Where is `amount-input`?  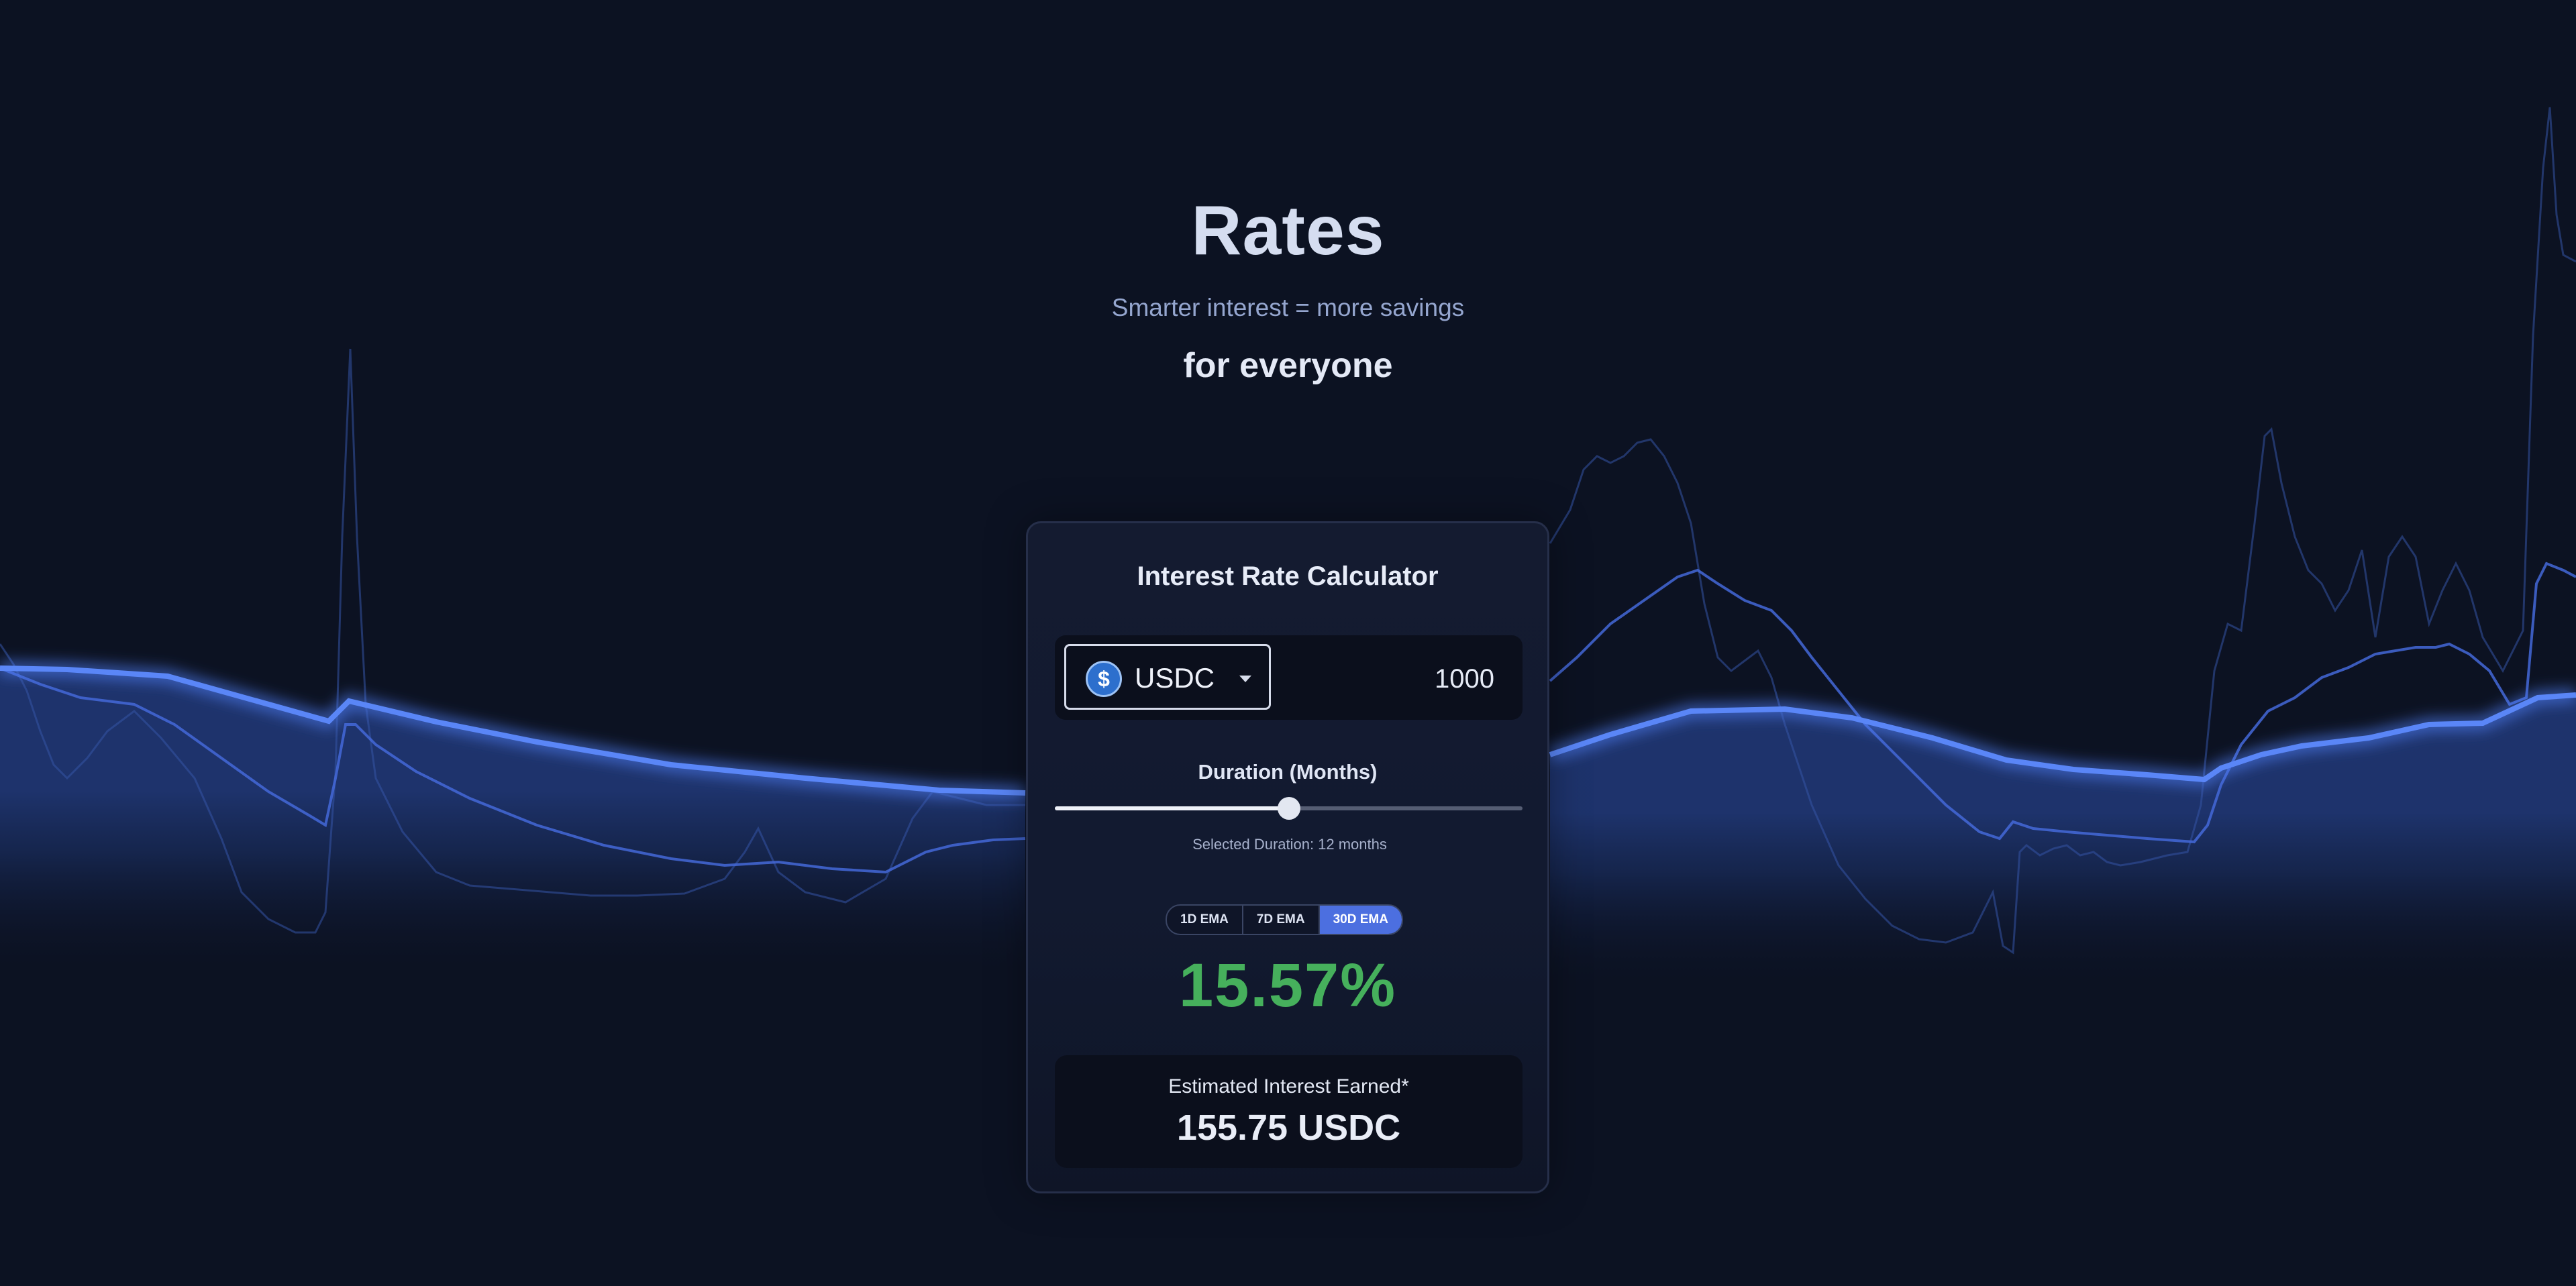 amount-input is located at coordinates (1394, 678).